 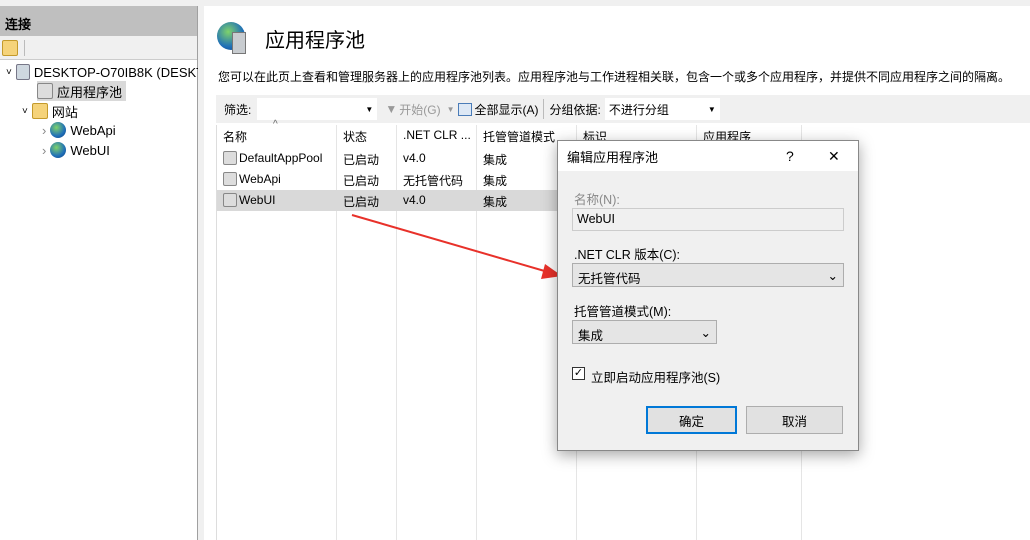 I want to click on annotation-arrow, so click(x=456, y=246).